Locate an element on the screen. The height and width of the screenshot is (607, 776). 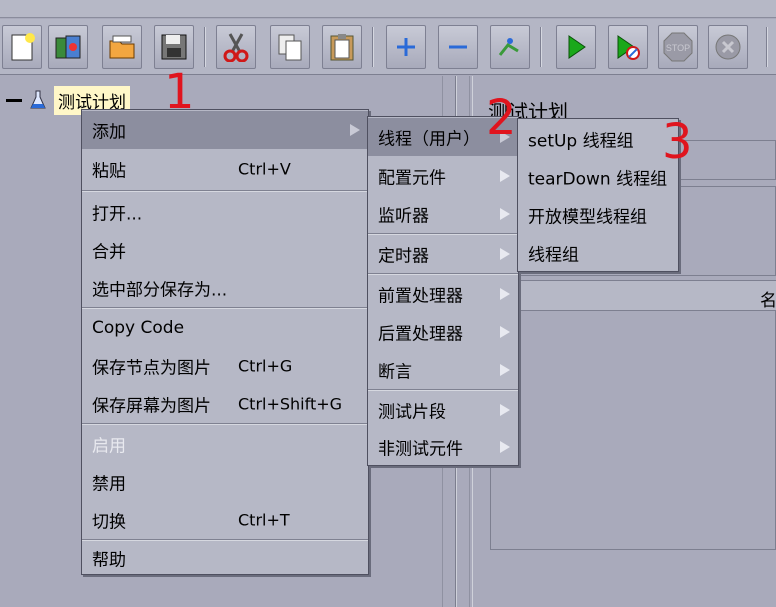
save-icon is located at coordinates (174, 47).